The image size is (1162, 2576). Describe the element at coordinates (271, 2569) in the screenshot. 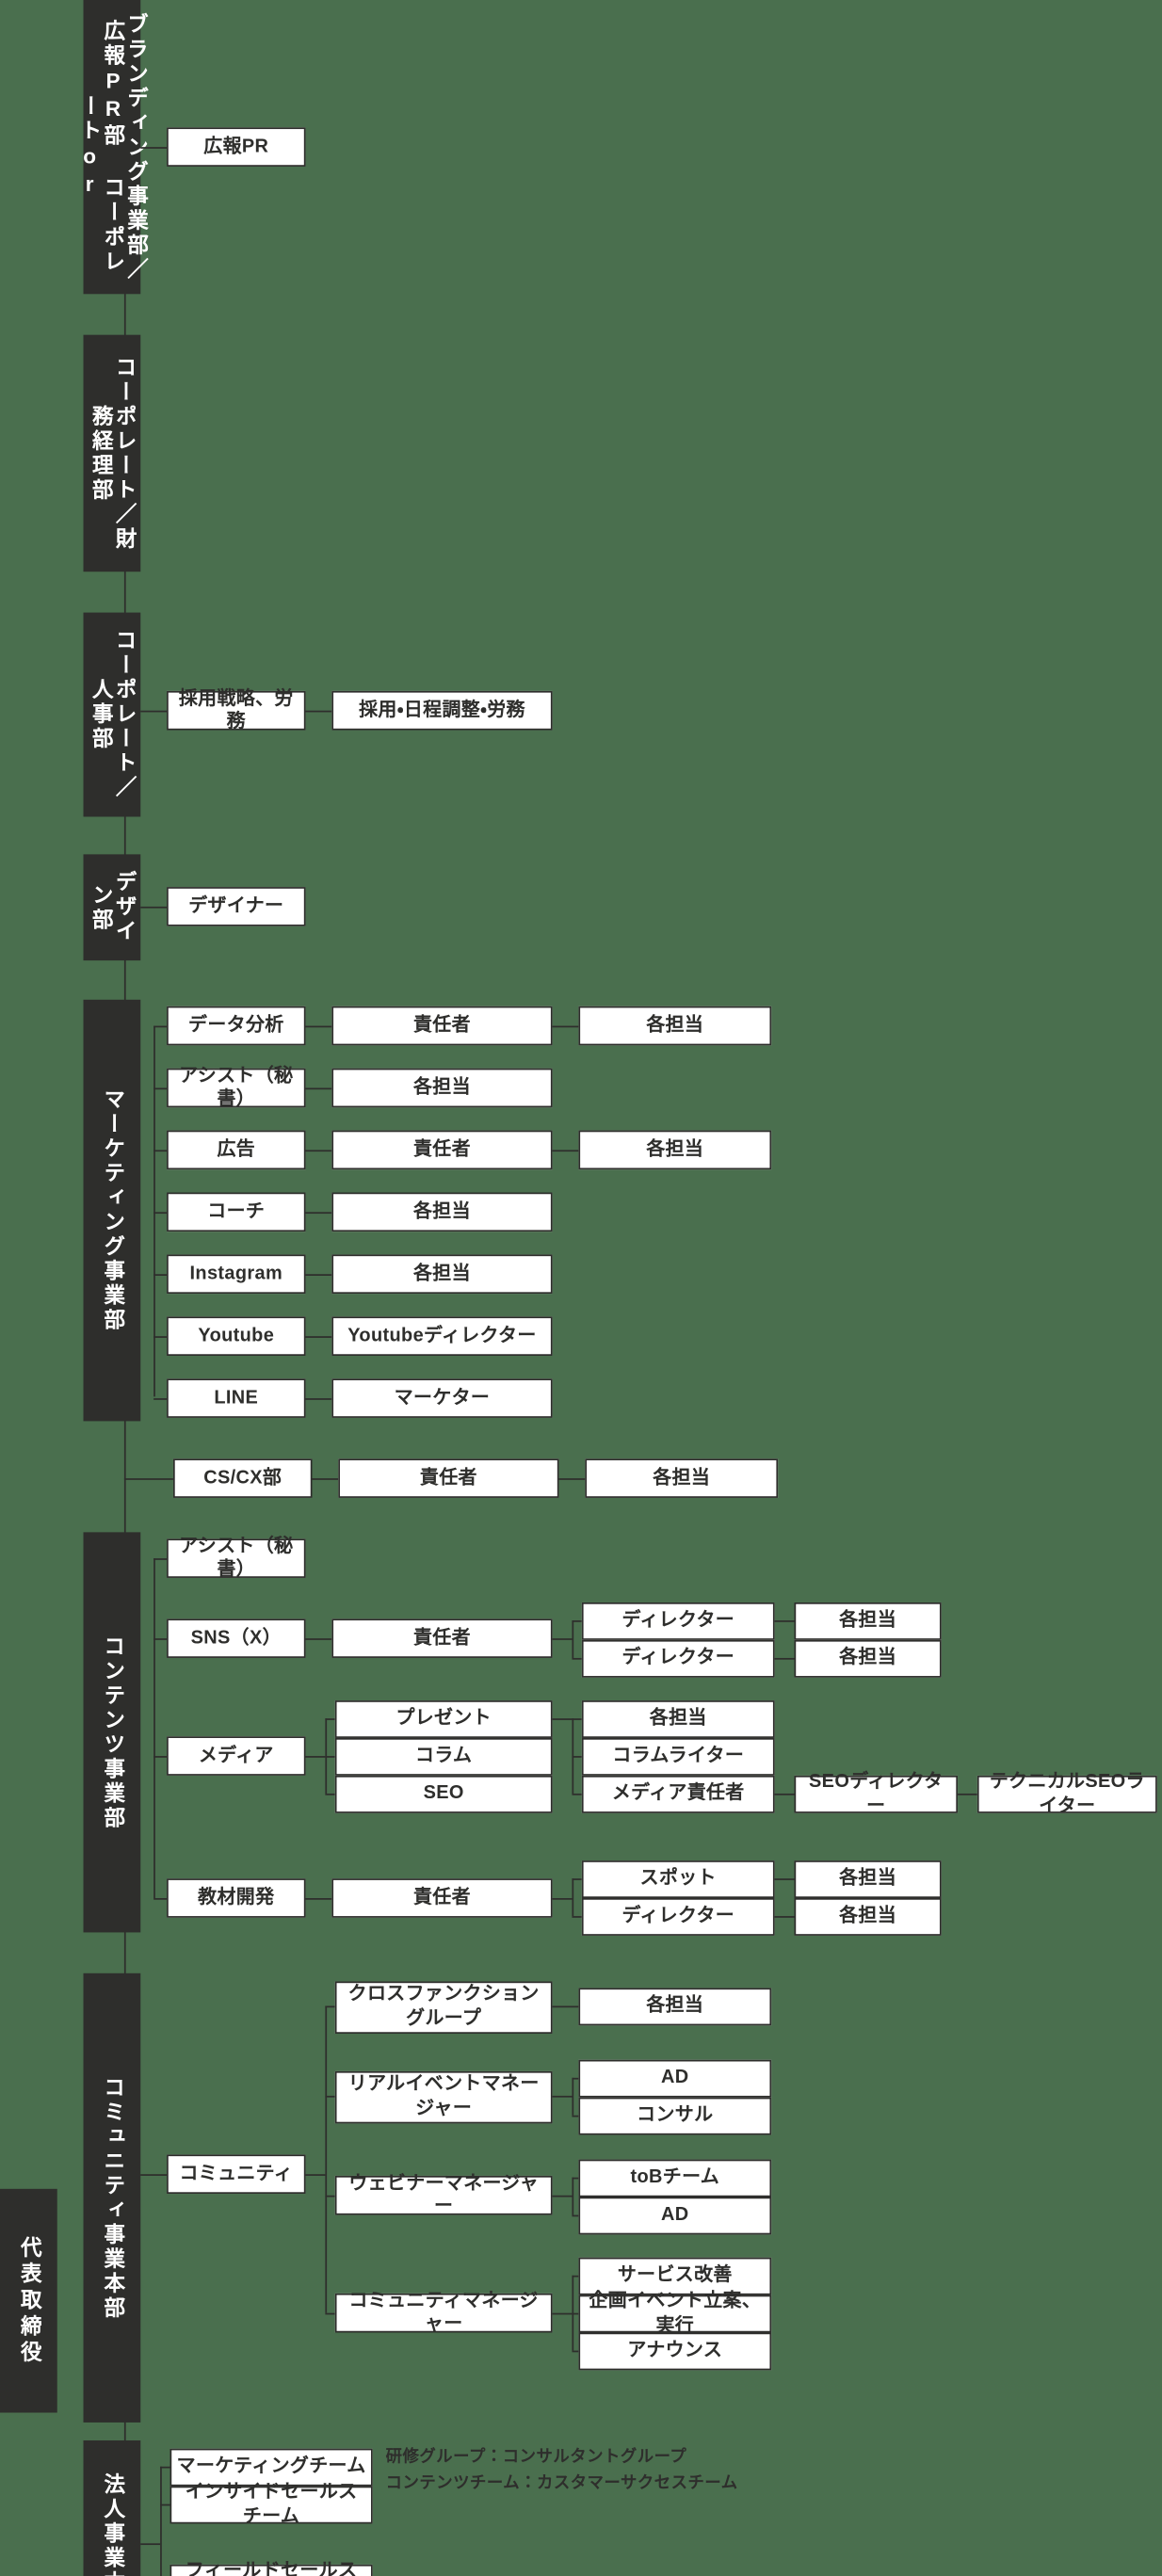

I see `node-corporate-sales-team-2: フィールドセールスチーム` at that location.